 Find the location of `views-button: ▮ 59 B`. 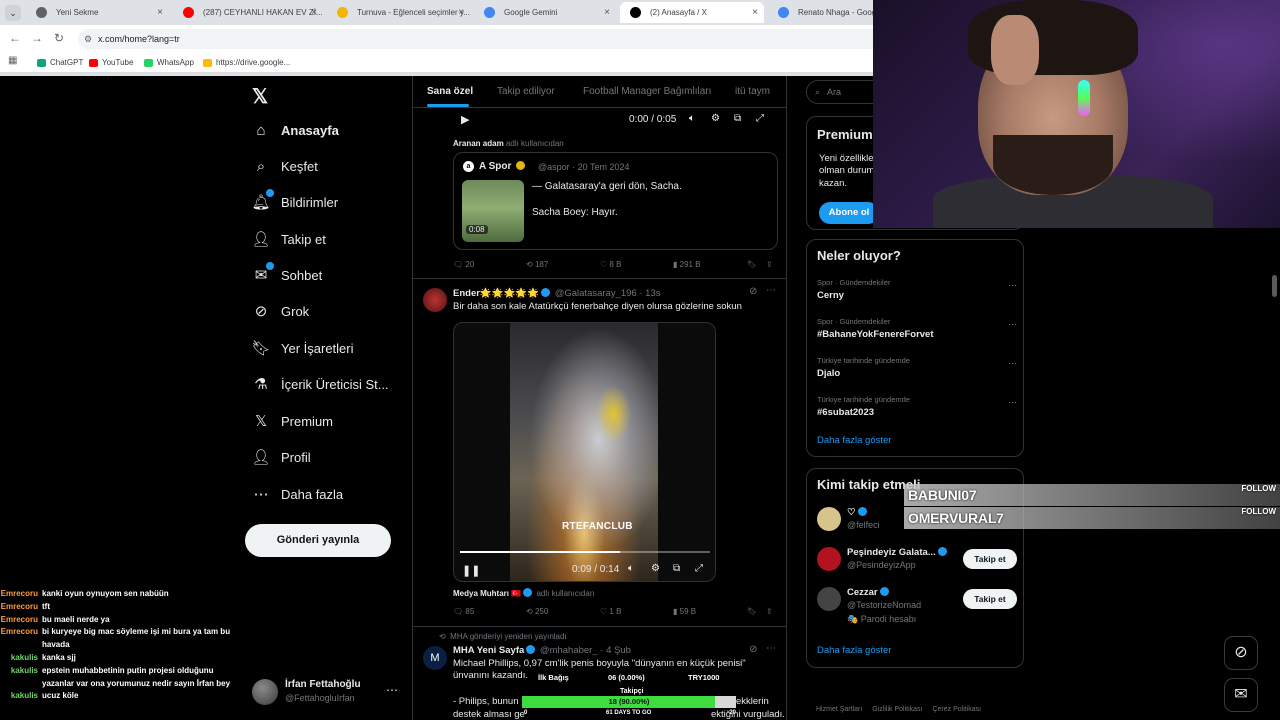

views-button: ▮ 59 B is located at coordinates (684, 611).